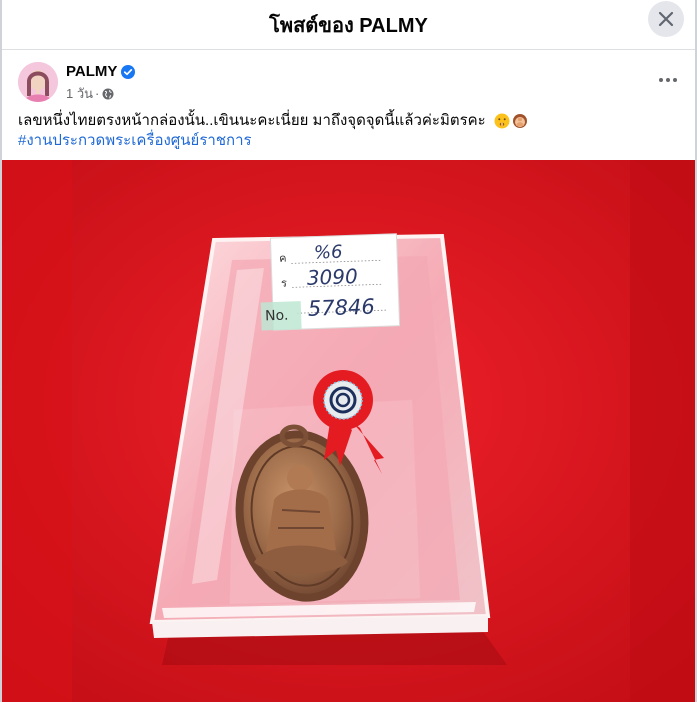 This screenshot has height=702, width=697. What do you see at coordinates (277, 316) in the screenshot?
I see `card-row3-prefix: No.` at bounding box center [277, 316].